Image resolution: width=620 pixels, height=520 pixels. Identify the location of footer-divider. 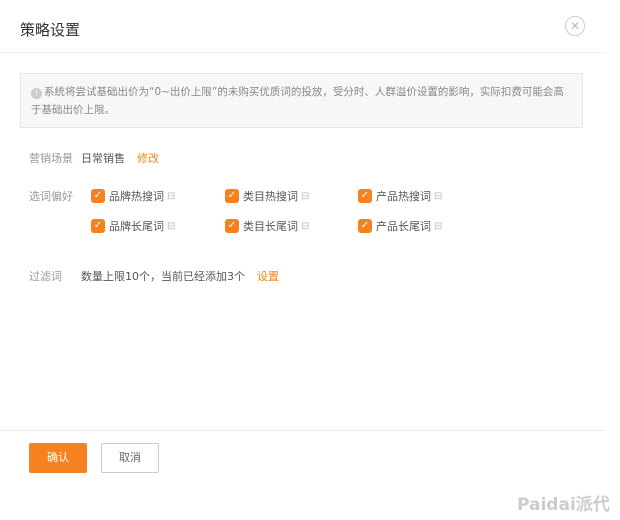
(302, 430).